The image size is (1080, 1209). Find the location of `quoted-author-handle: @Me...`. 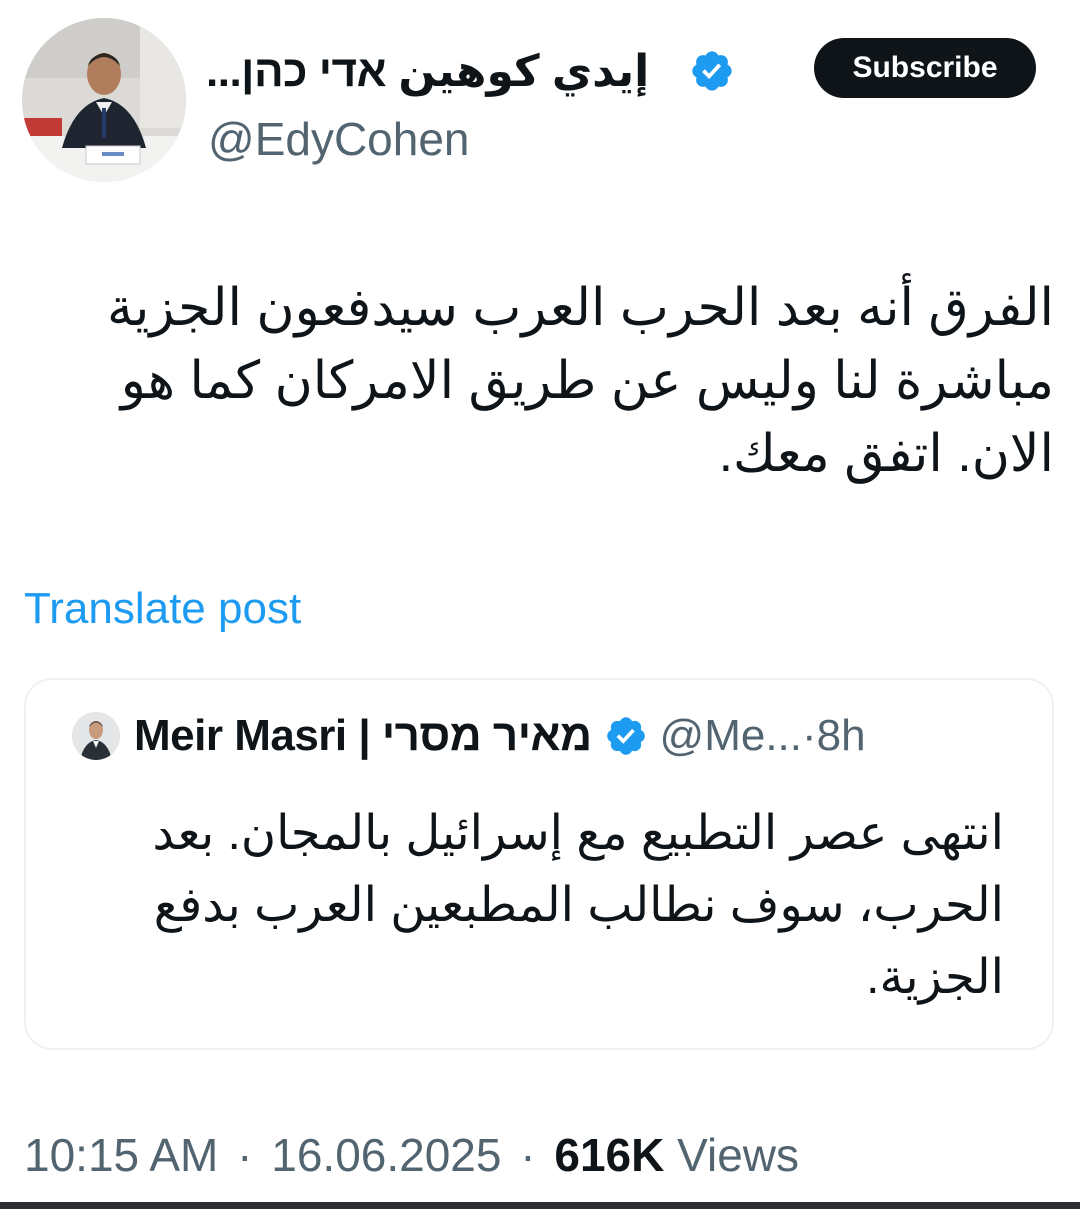

quoted-author-handle: @Me... is located at coordinates (731, 736).